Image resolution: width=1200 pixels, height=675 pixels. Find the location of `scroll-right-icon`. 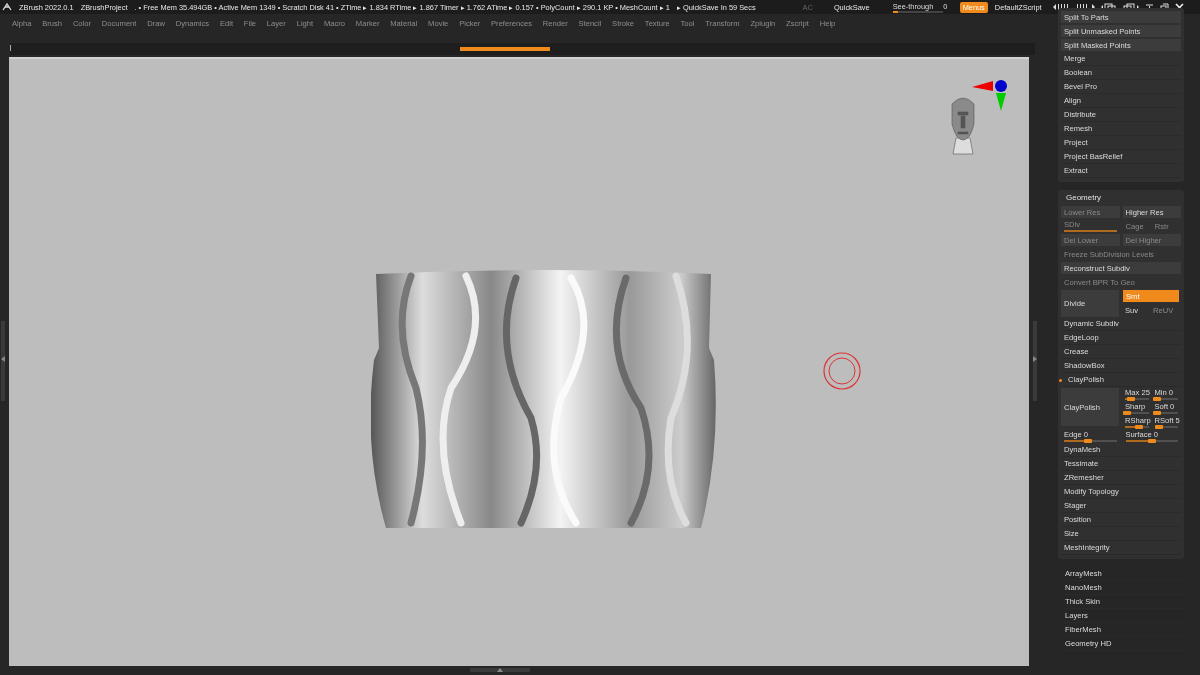

scroll-right-icon is located at coordinates (1085, 7).